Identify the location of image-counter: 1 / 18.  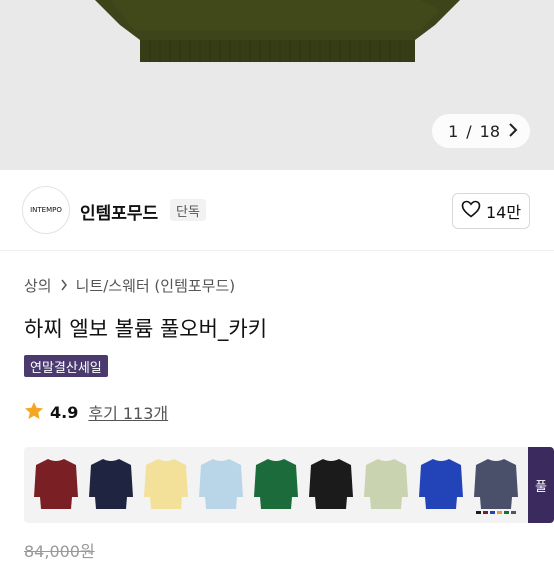
(481, 131).